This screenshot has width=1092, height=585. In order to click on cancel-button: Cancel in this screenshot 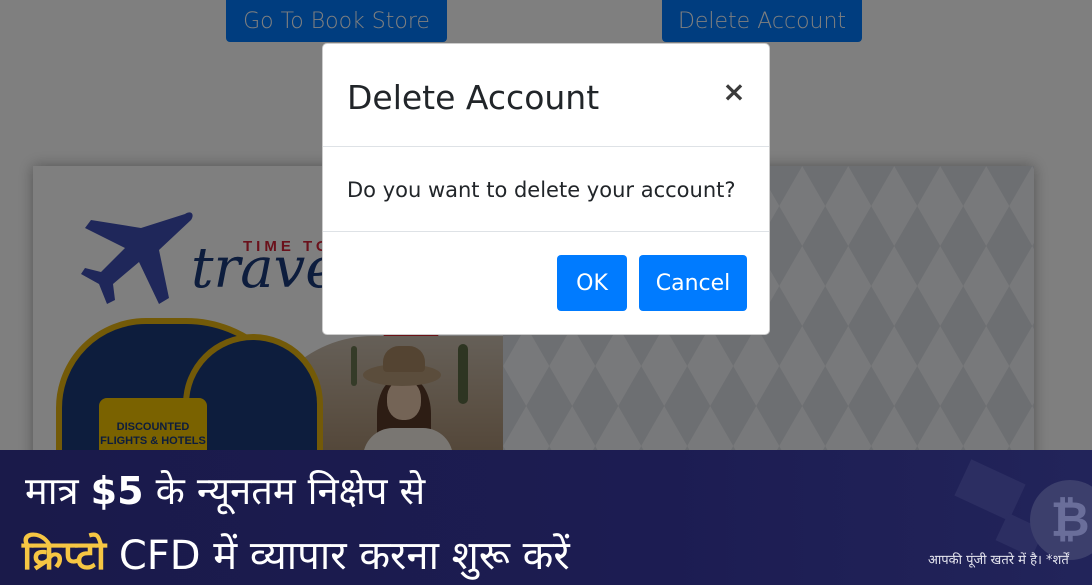, I will do `click(693, 283)`.